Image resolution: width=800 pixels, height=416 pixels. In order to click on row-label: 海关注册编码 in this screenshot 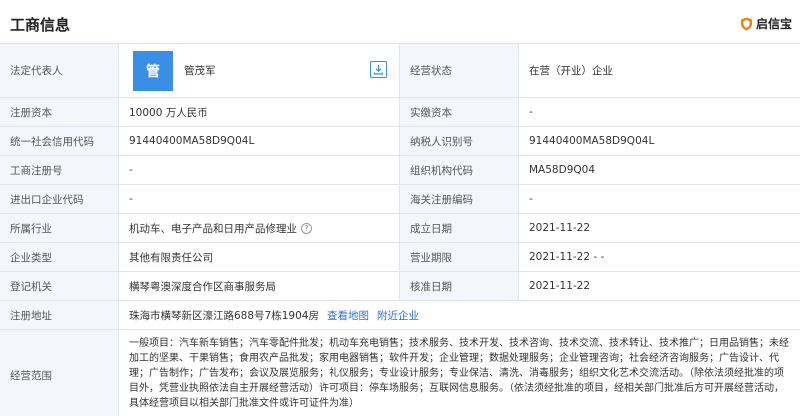, I will do `click(459, 199)`.